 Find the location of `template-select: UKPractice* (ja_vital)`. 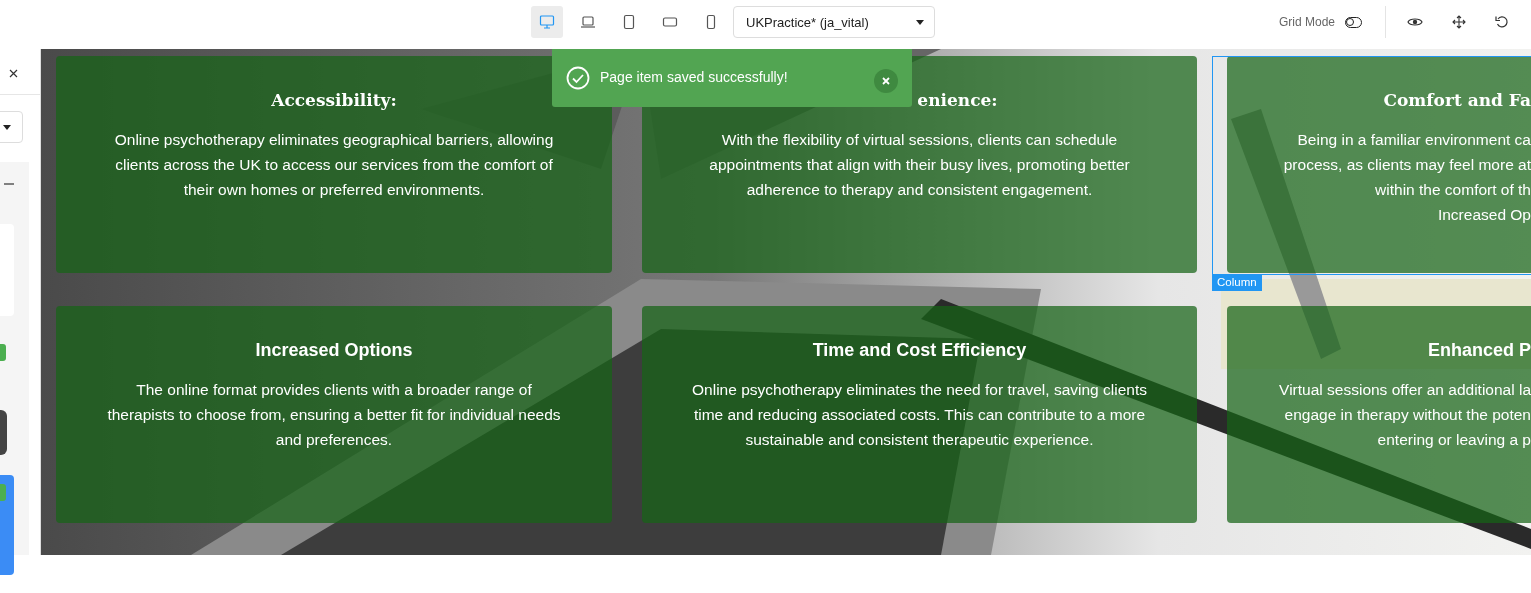

template-select: UKPractice* (ja_vital) is located at coordinates (834, 22).